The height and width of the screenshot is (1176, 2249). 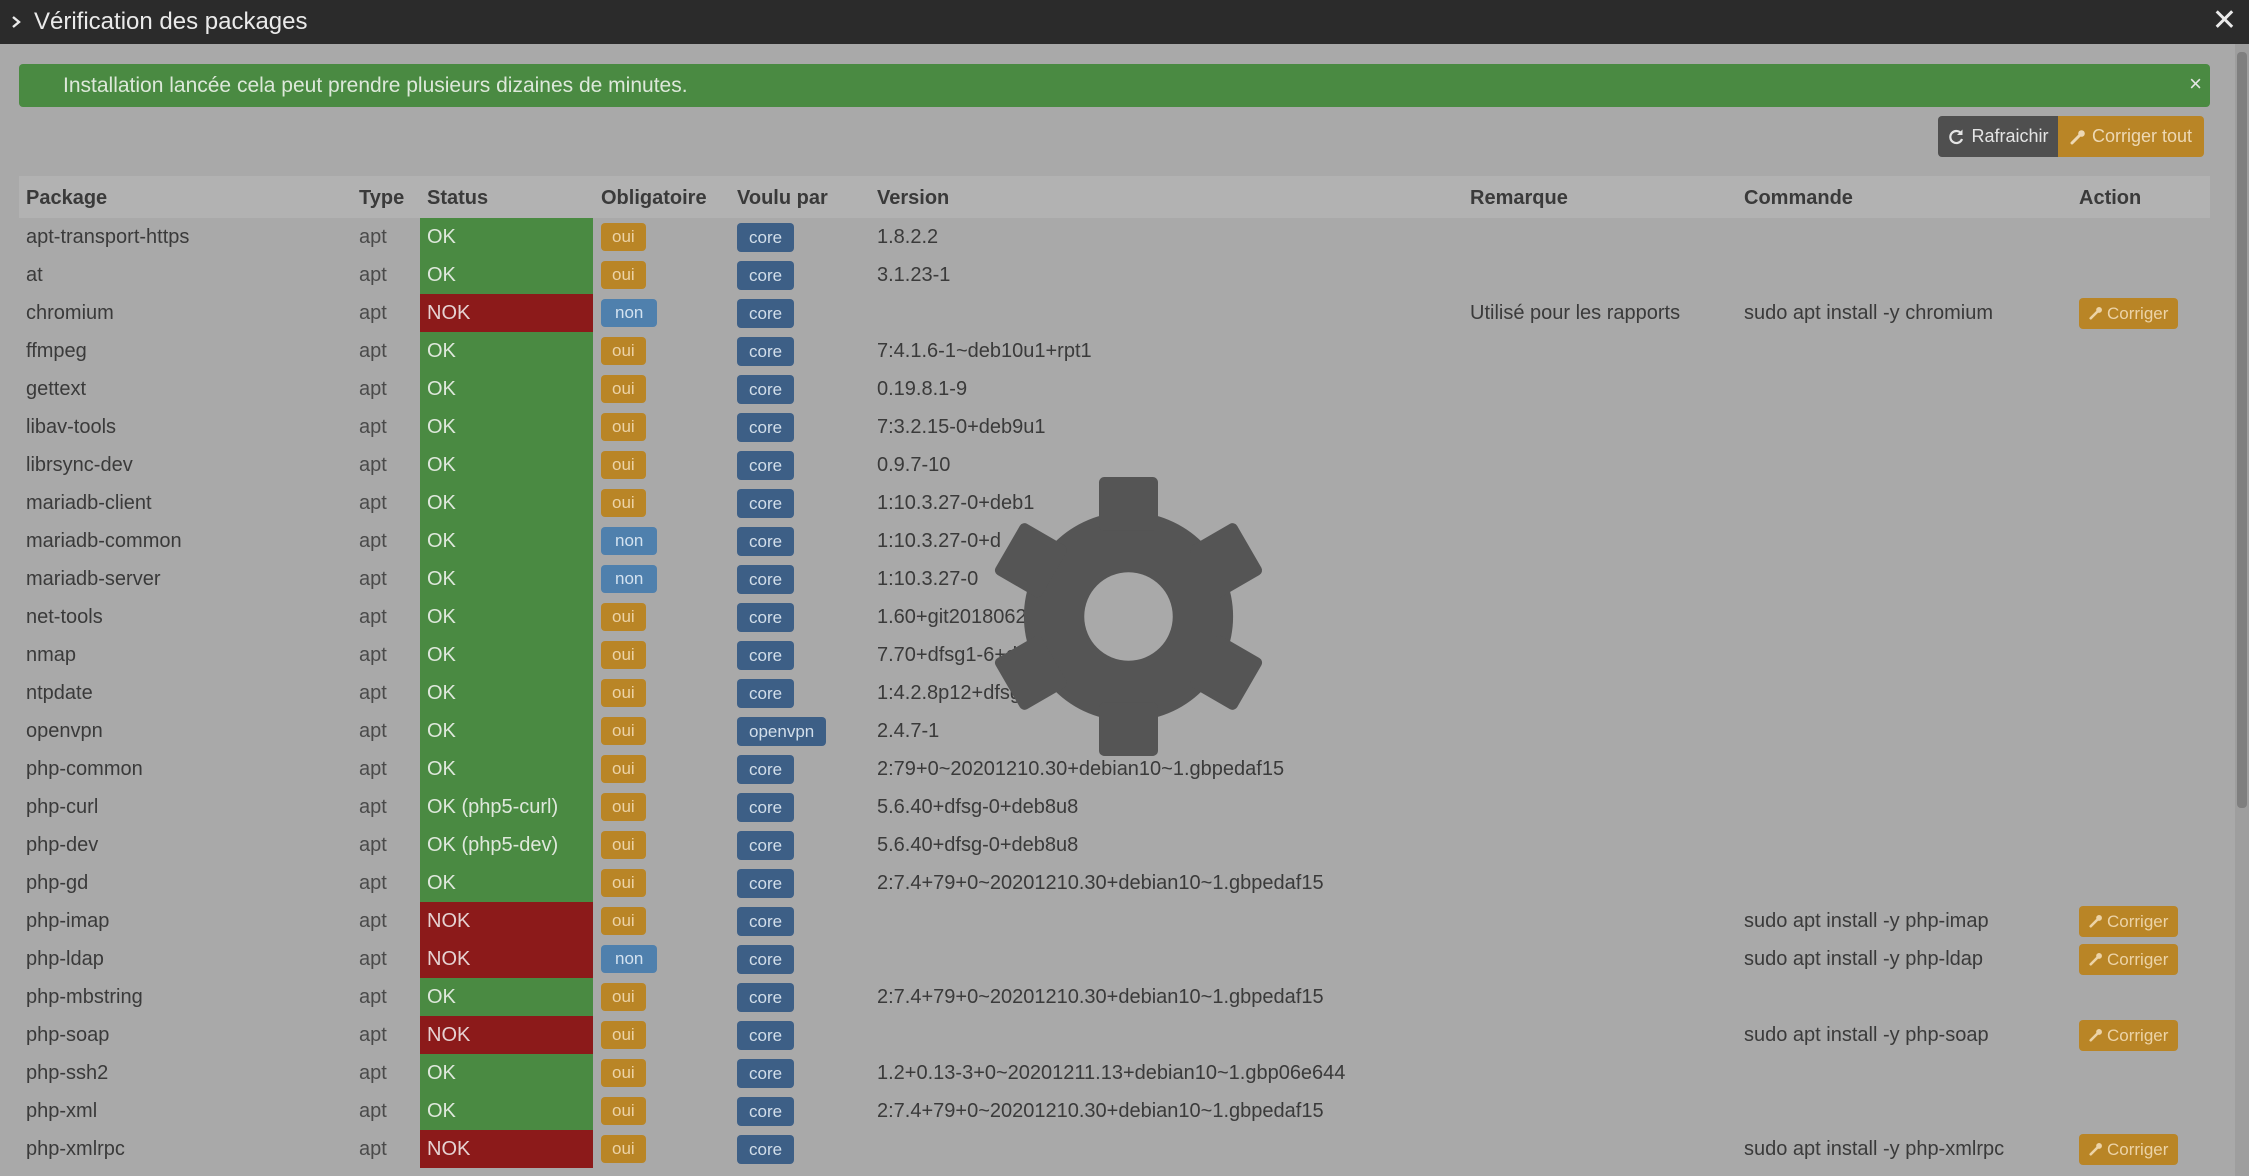 What do you see at coordinates (1114, 427) in the screenshot?
I see `table-row: libav-tools apt OK oui core 7:3.2.15-0+deb9u1` at bounding box center [1114, 427].